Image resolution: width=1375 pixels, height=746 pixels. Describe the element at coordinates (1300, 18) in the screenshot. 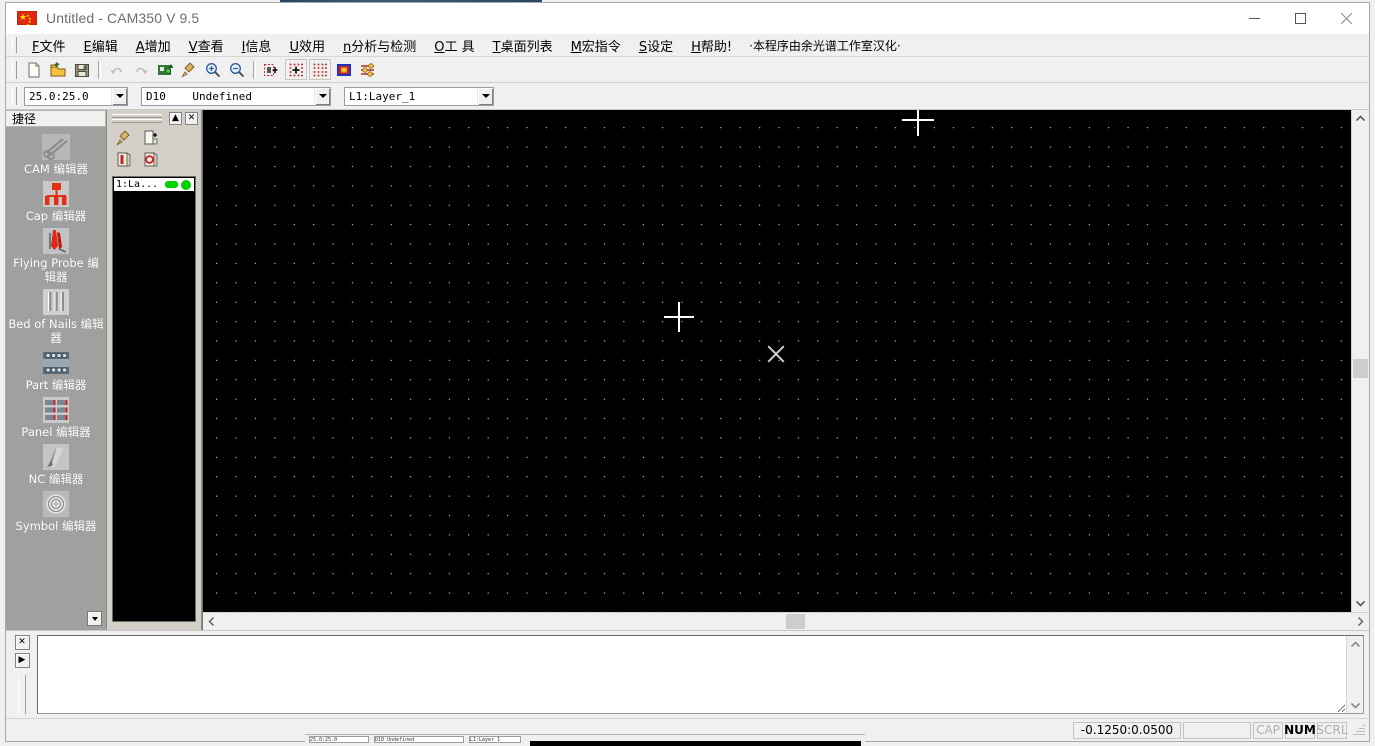

I see `maximize-button` at that location.